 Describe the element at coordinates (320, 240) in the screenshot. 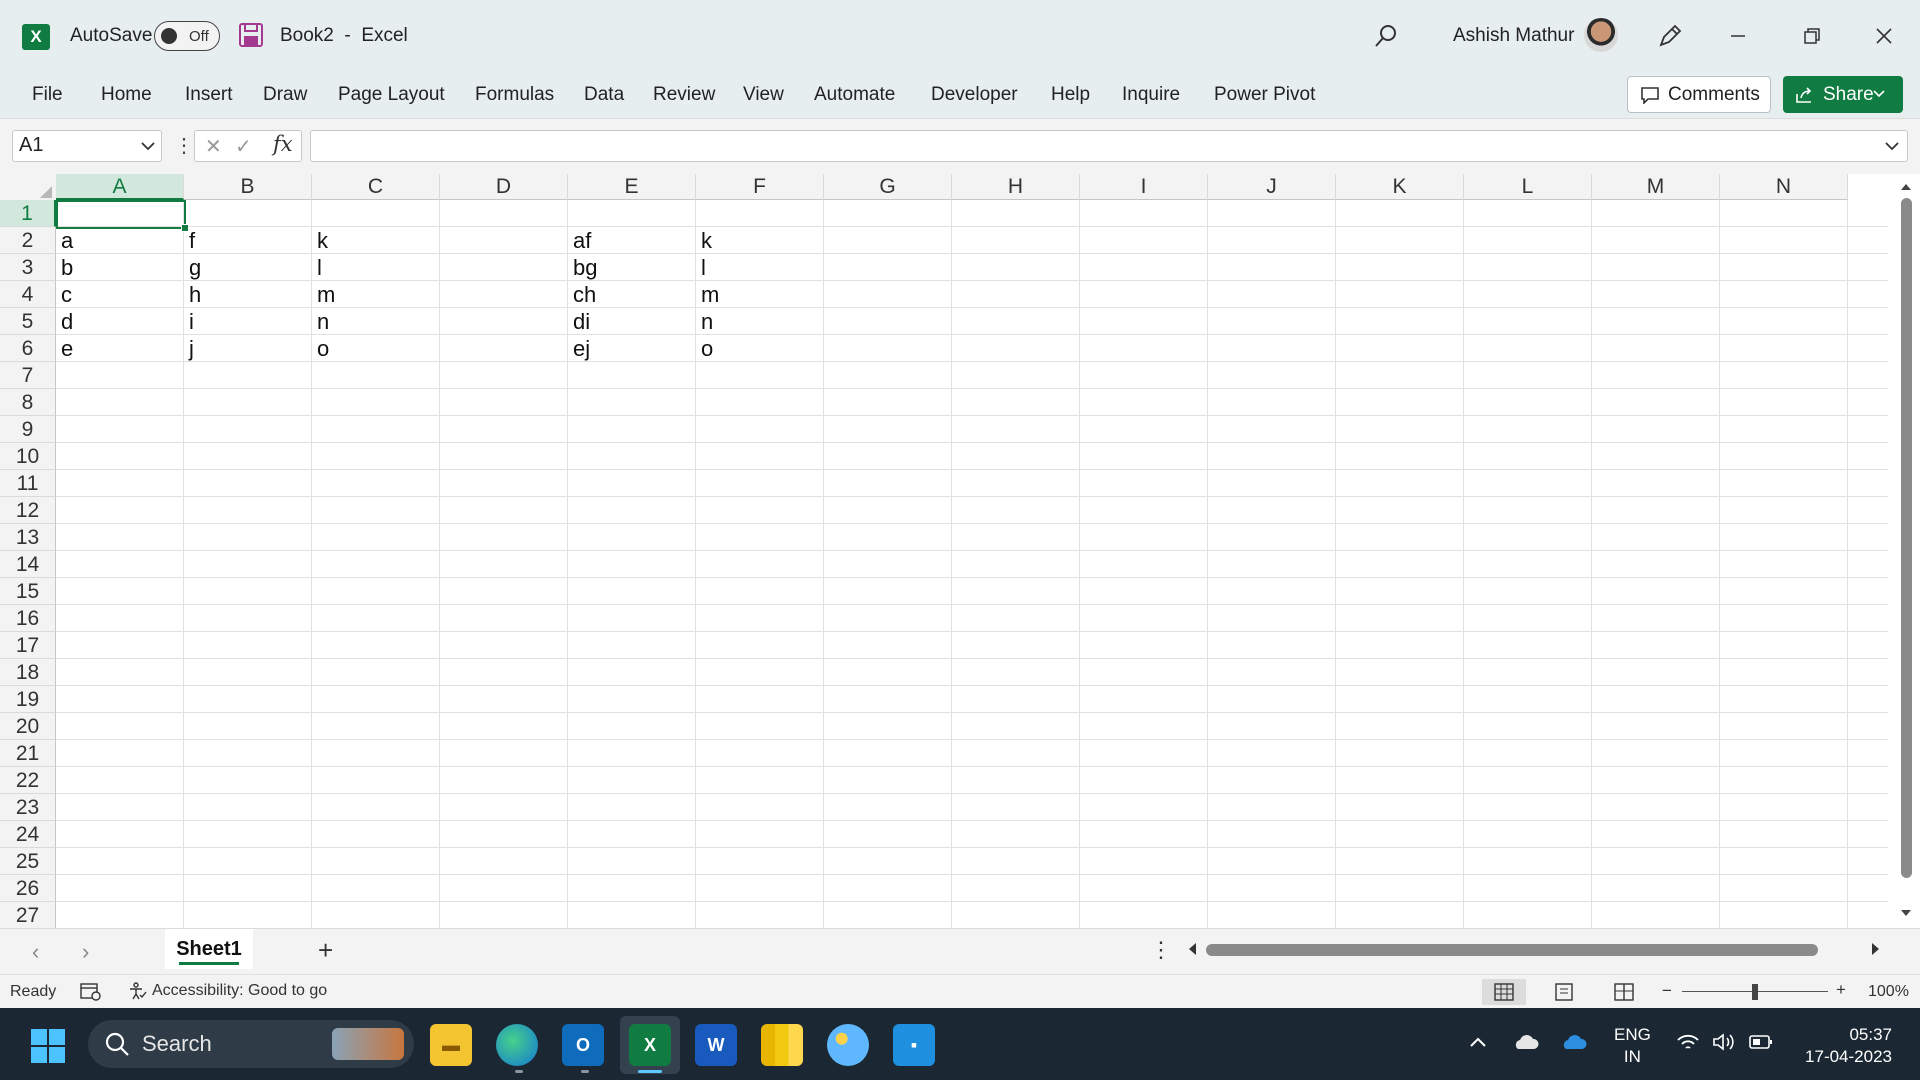

I see `cell-c2: k` at that location.